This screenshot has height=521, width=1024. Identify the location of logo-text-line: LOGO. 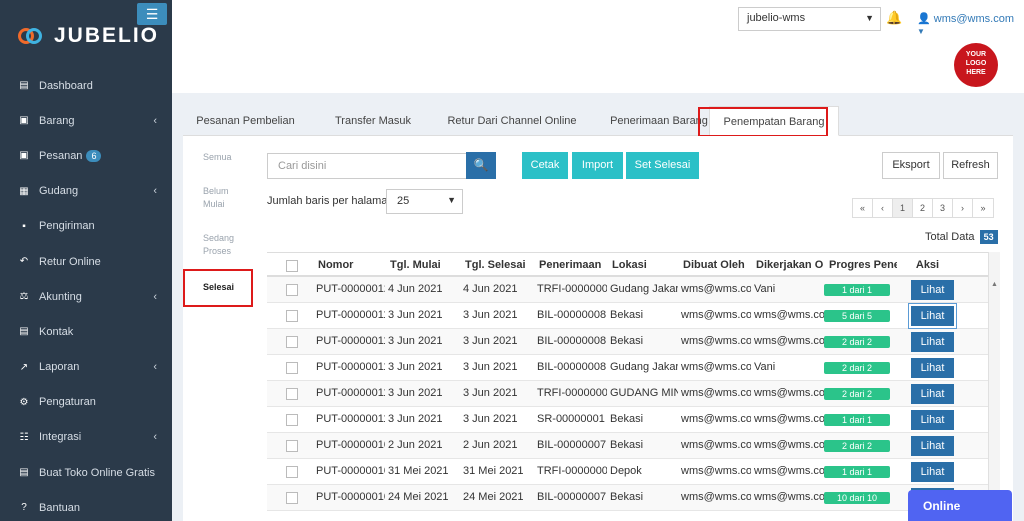
(976, 63).